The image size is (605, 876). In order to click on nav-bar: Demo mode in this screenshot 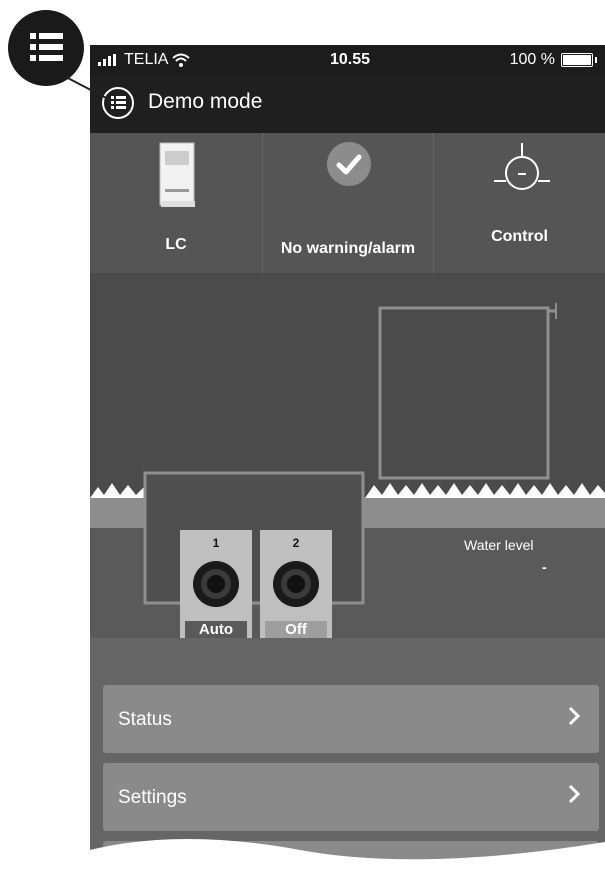, I will do `click(347, 104)`.